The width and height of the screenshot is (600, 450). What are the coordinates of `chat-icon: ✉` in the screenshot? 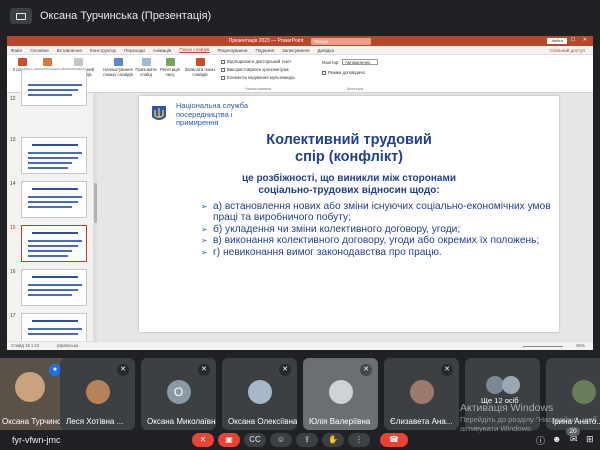 It's located at (574, 439).